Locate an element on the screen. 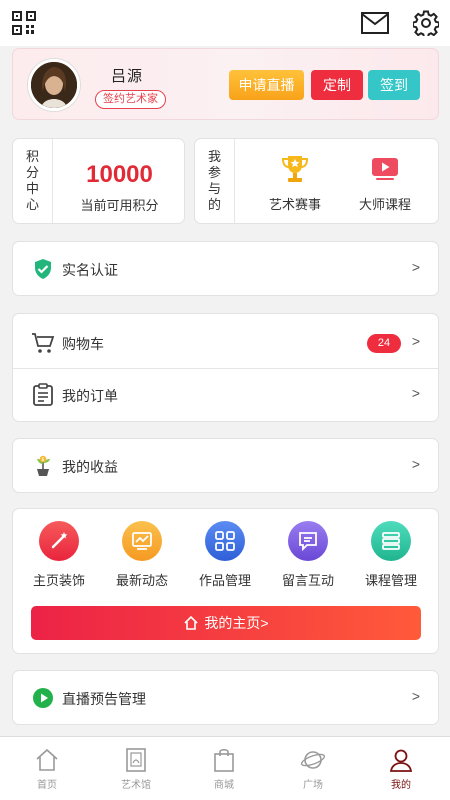 The height and width of the screenshot is (800, 450). qr-code-icon is located at coordinates (24, 23).